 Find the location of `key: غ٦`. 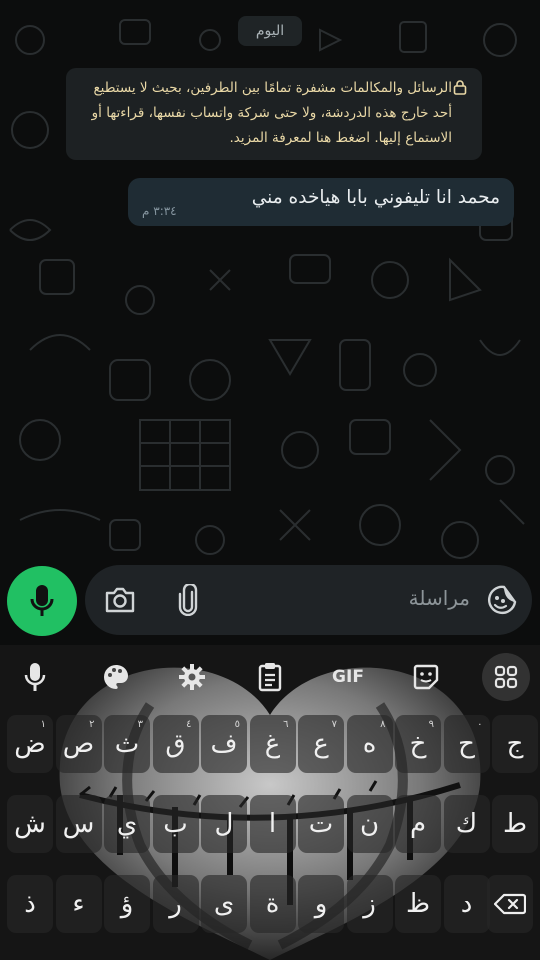

key: غ٦ is located at coordinates (272, 744).